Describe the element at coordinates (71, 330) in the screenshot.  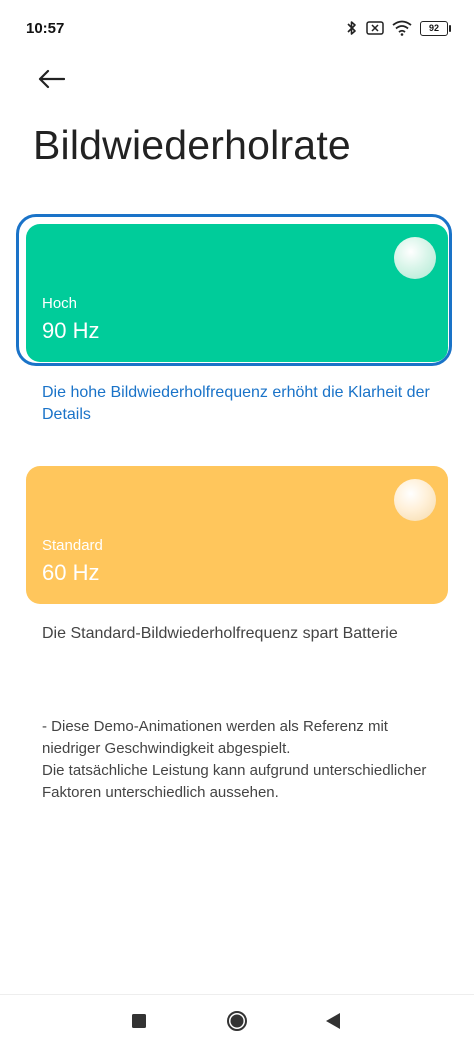
I see `option-value: 90 Hz` at that location.